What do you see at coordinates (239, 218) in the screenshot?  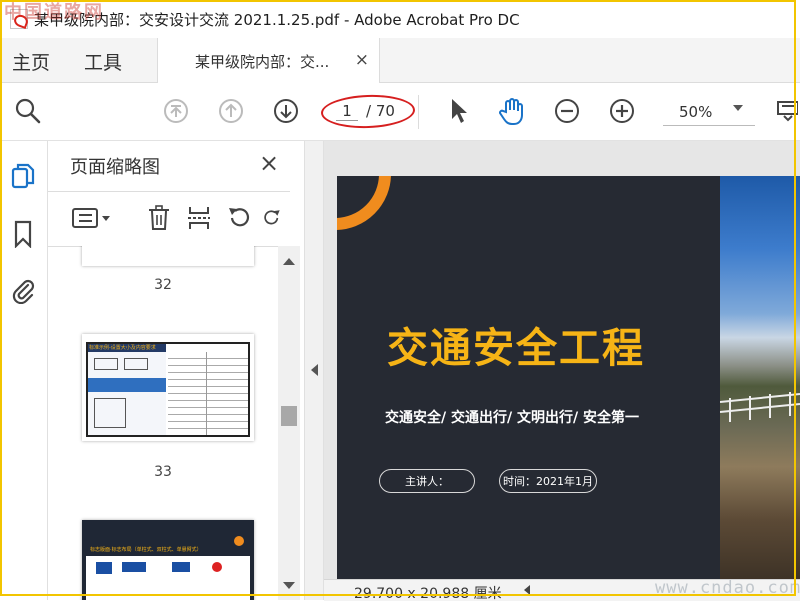 I see `undo-icon` at bounding box center [239, 218].